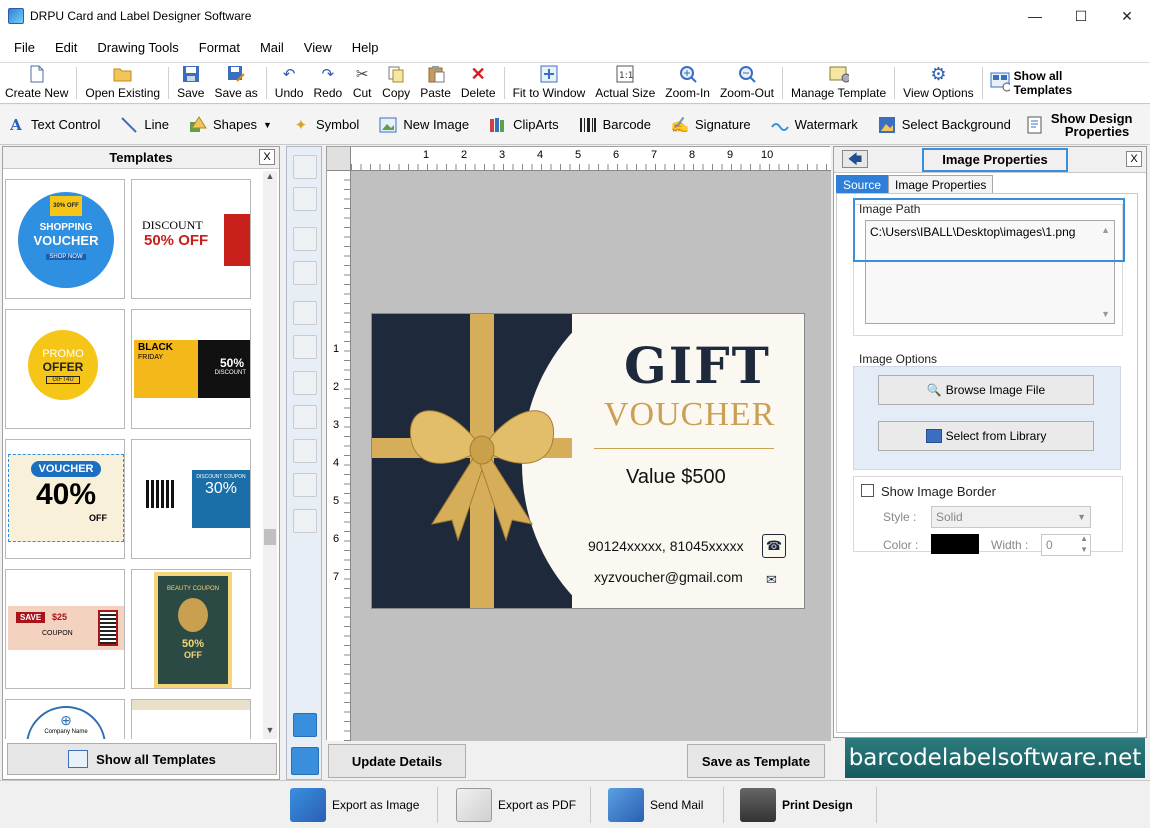 This screenshot has width=1150, height=828. What do you see at coordinates (687, 93) in the screenshot?
I see `zoom-in-label: Zoom-In` at bounding box center [687, 93].